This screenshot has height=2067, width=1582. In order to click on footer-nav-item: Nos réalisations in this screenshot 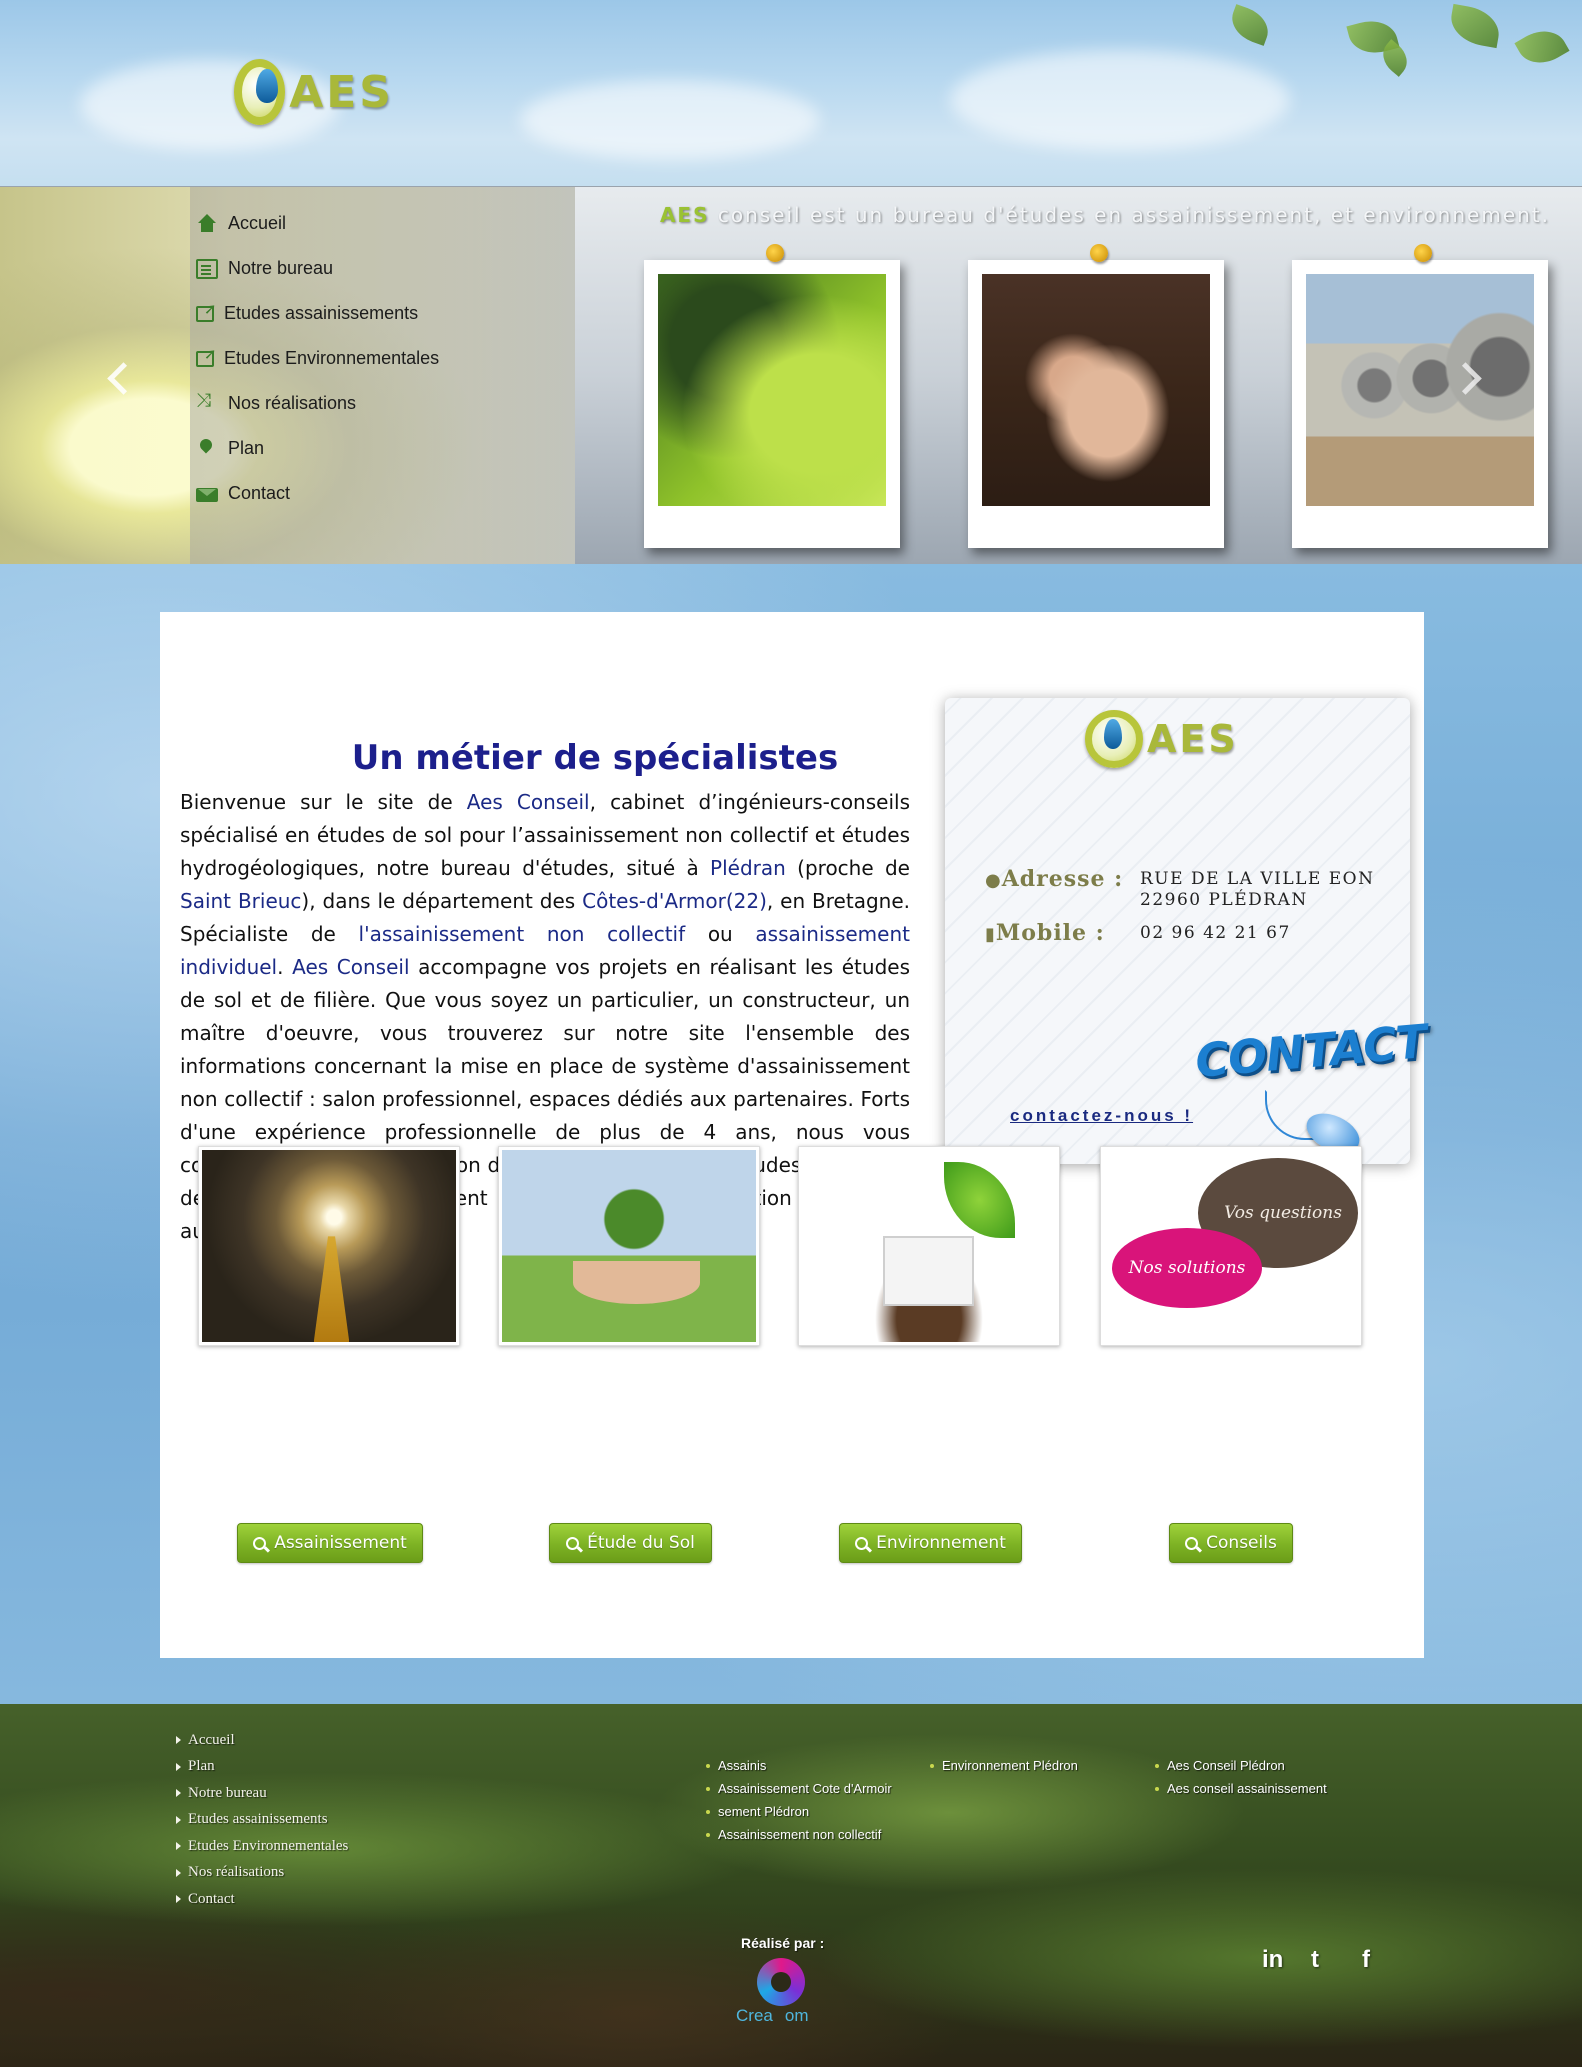, I will do `click(262, 1873)`.